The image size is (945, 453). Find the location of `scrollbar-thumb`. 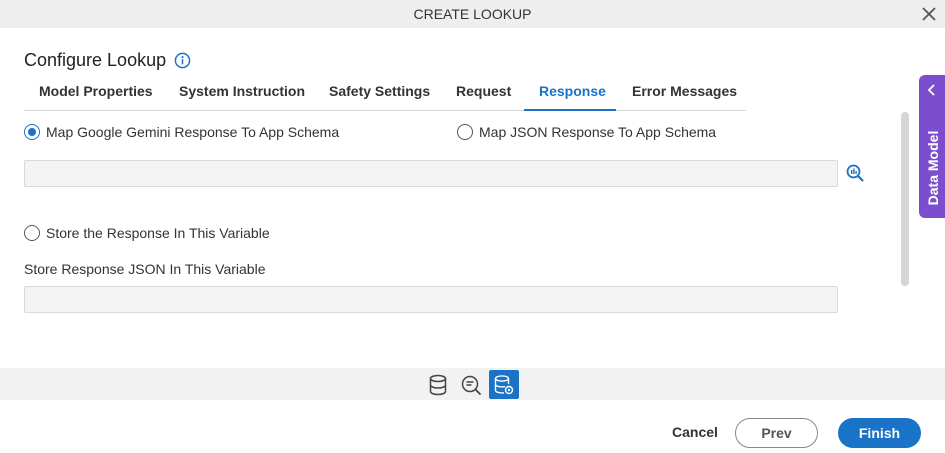

scrollbar-thumb is located at coordinates (905, 199).